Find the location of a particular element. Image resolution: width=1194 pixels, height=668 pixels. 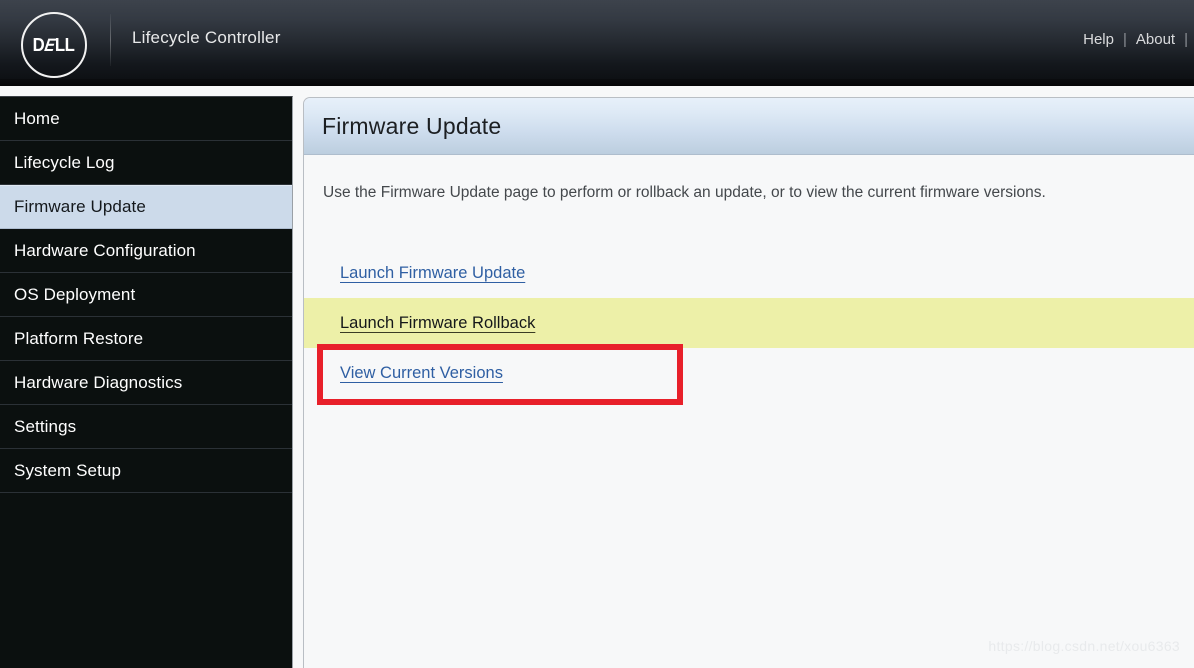

sidebar-item-label: System Setup is located at coordinates (68, 470).